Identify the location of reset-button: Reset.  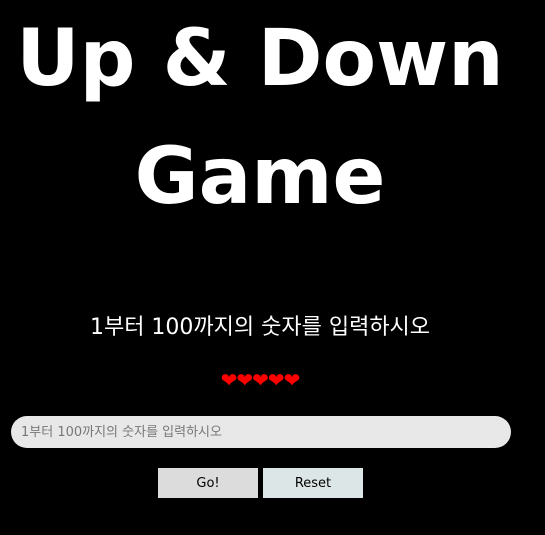
(313, 483).